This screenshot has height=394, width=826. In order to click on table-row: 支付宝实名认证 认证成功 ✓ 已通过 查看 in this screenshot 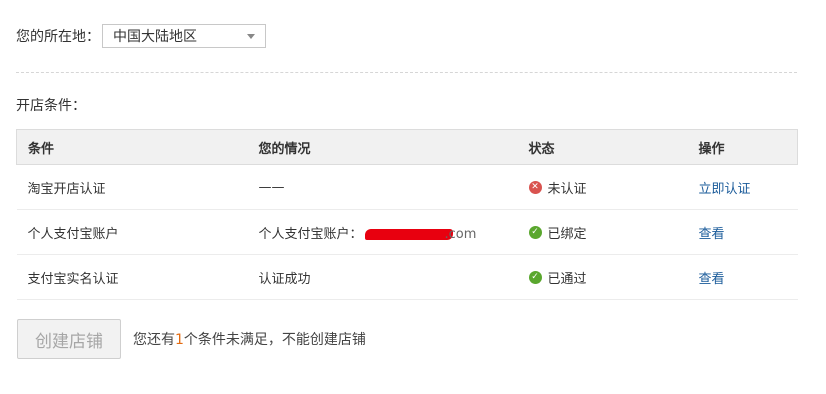, I will do `click(407, 277)`.